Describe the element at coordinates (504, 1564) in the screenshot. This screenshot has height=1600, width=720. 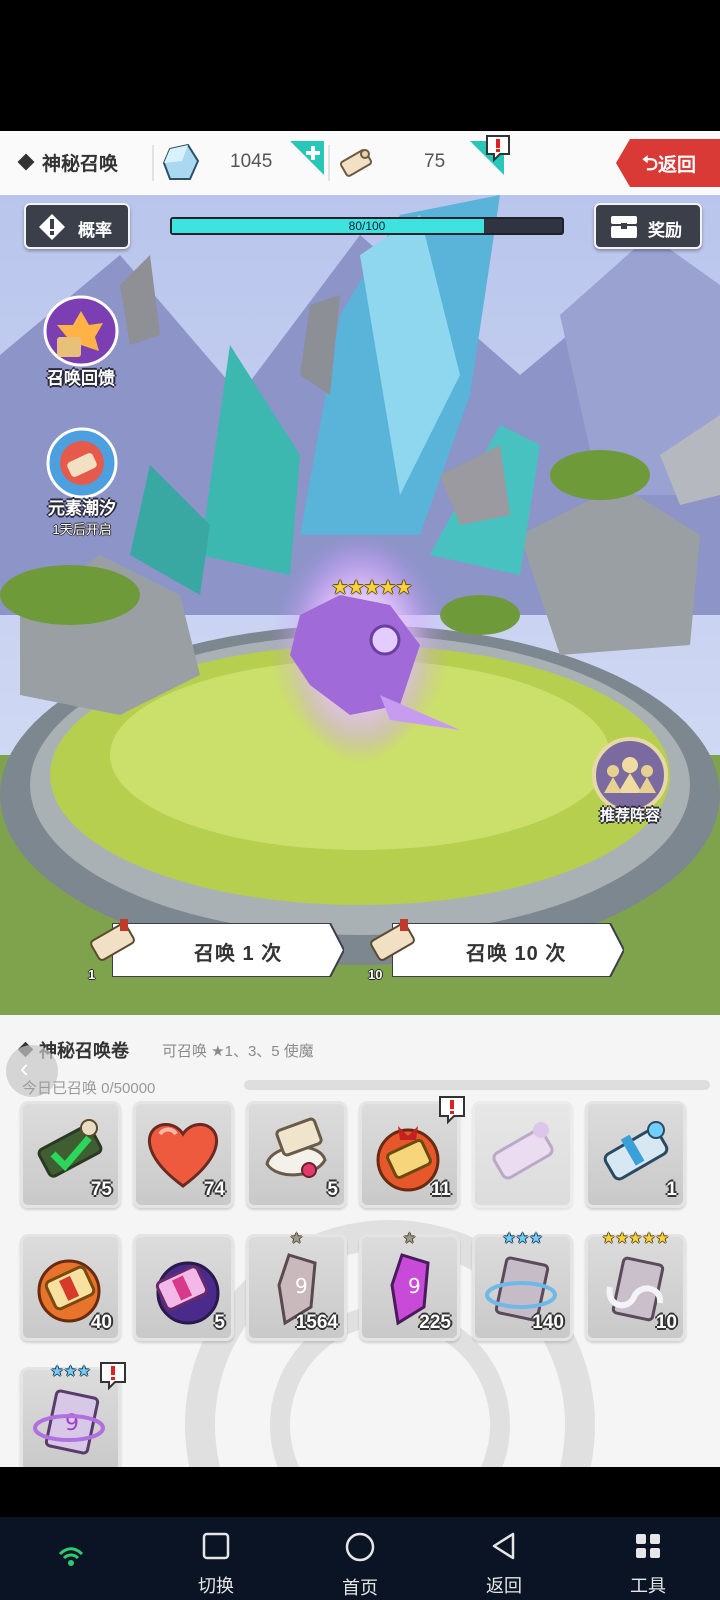
I see `nav-back-button: 返回` at that location.